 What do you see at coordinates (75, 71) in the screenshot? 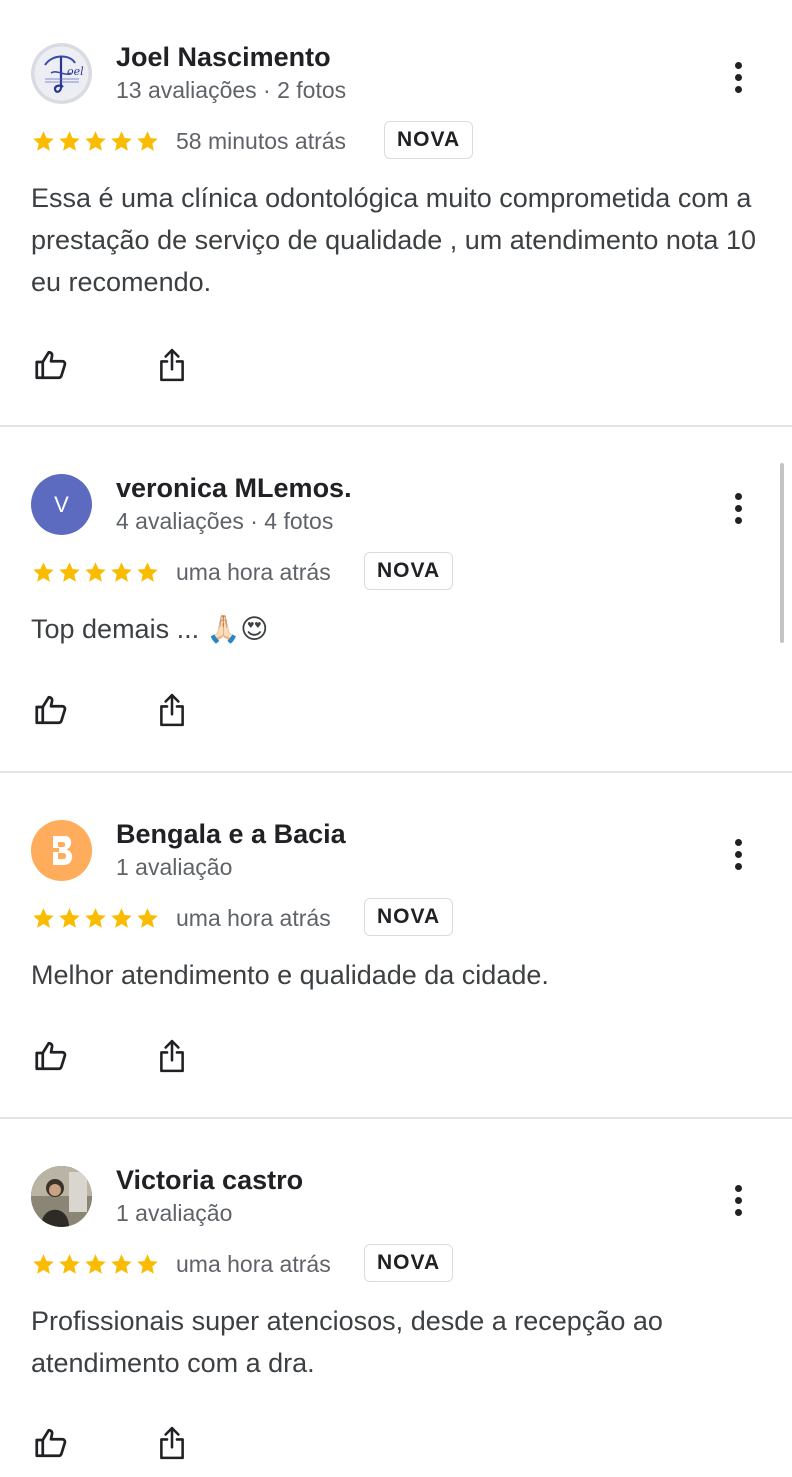
I see `svg-text: oel` at bounding box center [75, 71].